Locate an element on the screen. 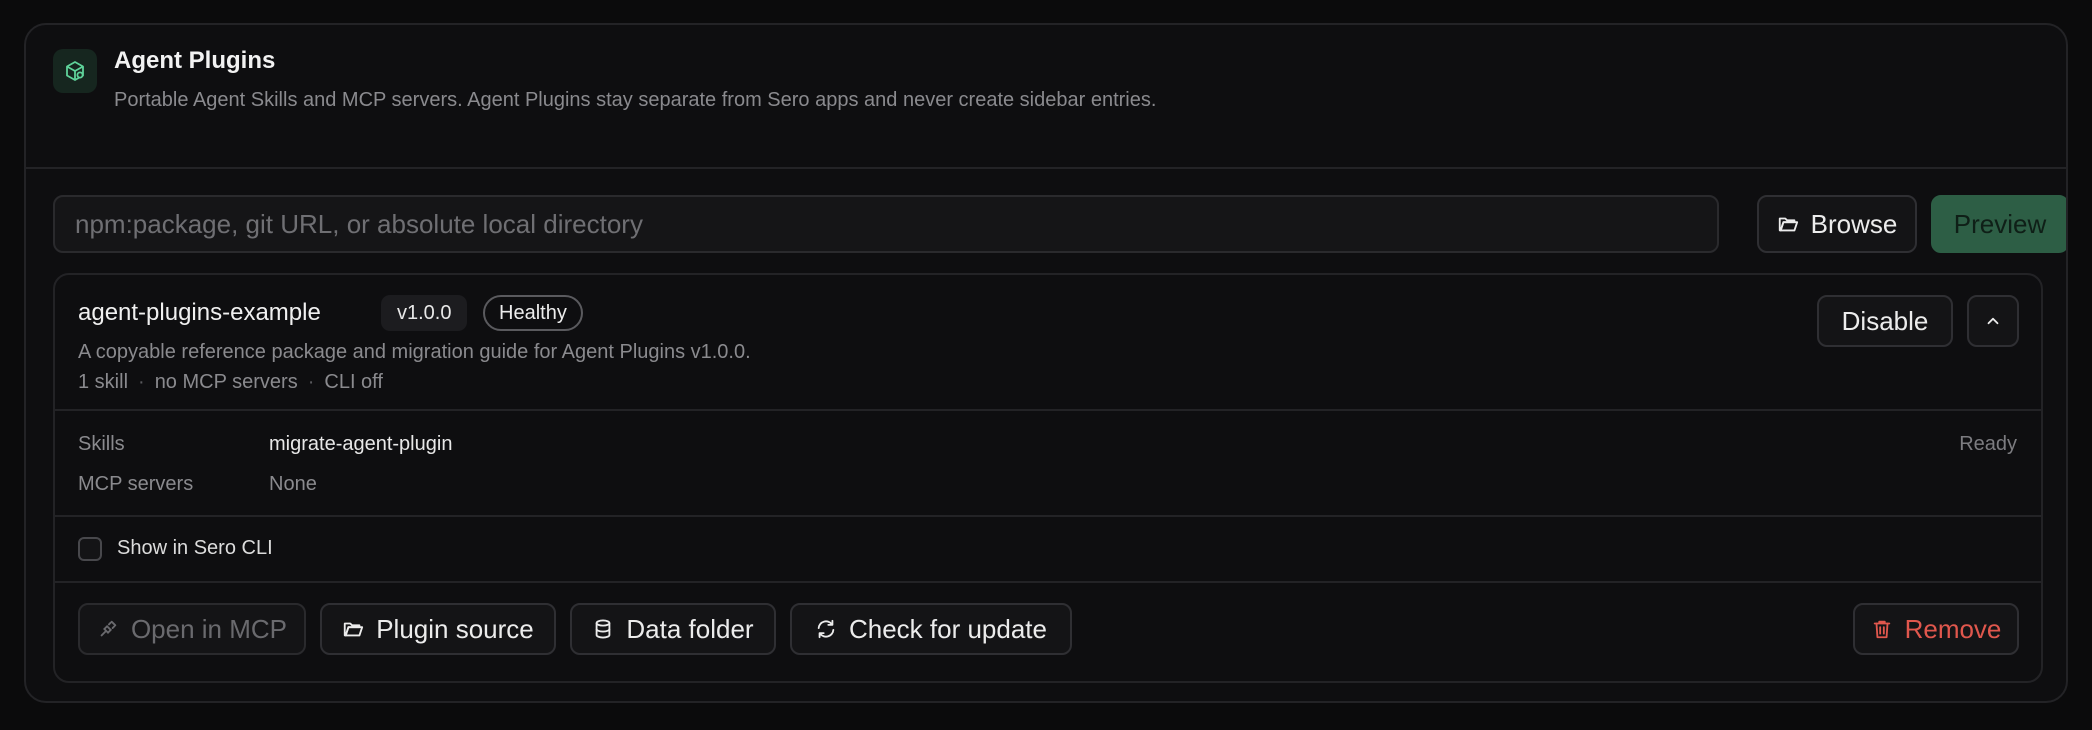 The height and width of the screenshot is (730, 2092). browse-button-label: Browse is located at coordinates (1854, 223).